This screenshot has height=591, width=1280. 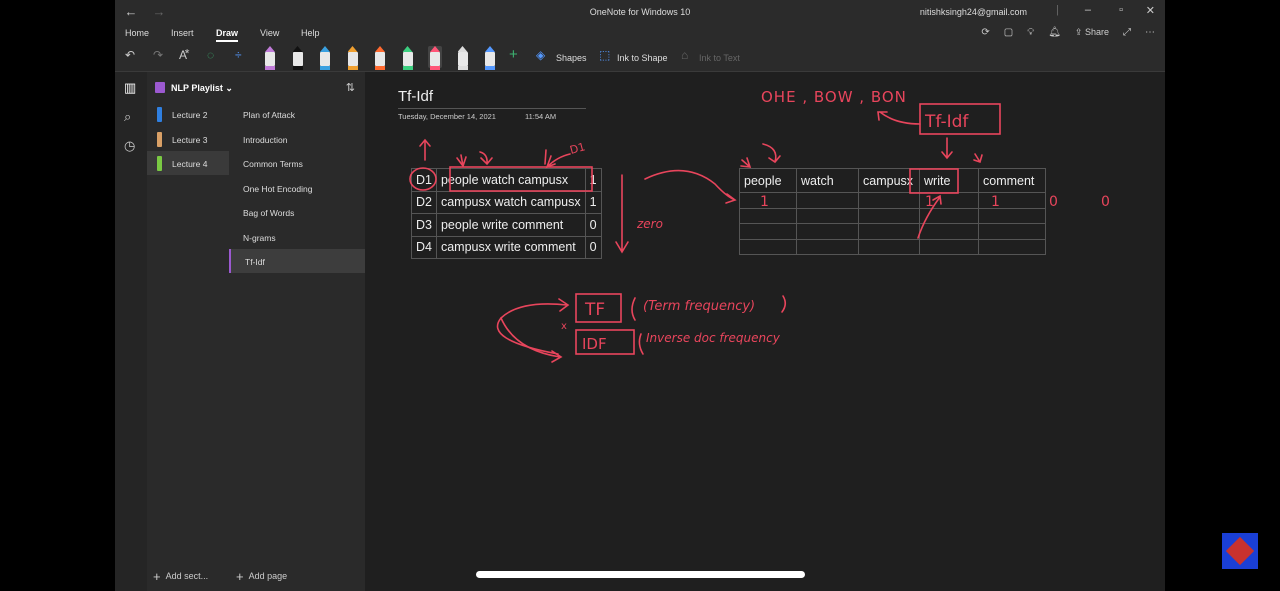 I want to click on add-pen-icon: +, so click(x=513, y=54).